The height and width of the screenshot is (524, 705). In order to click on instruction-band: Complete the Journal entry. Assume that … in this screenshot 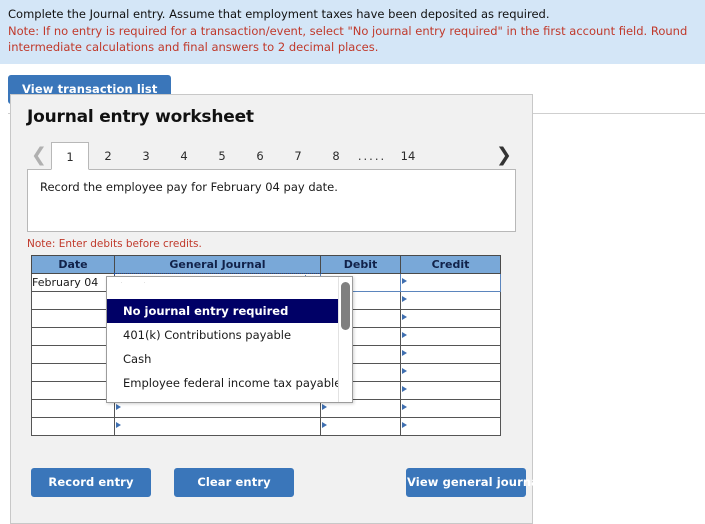, I will do `click(352, 32)`.